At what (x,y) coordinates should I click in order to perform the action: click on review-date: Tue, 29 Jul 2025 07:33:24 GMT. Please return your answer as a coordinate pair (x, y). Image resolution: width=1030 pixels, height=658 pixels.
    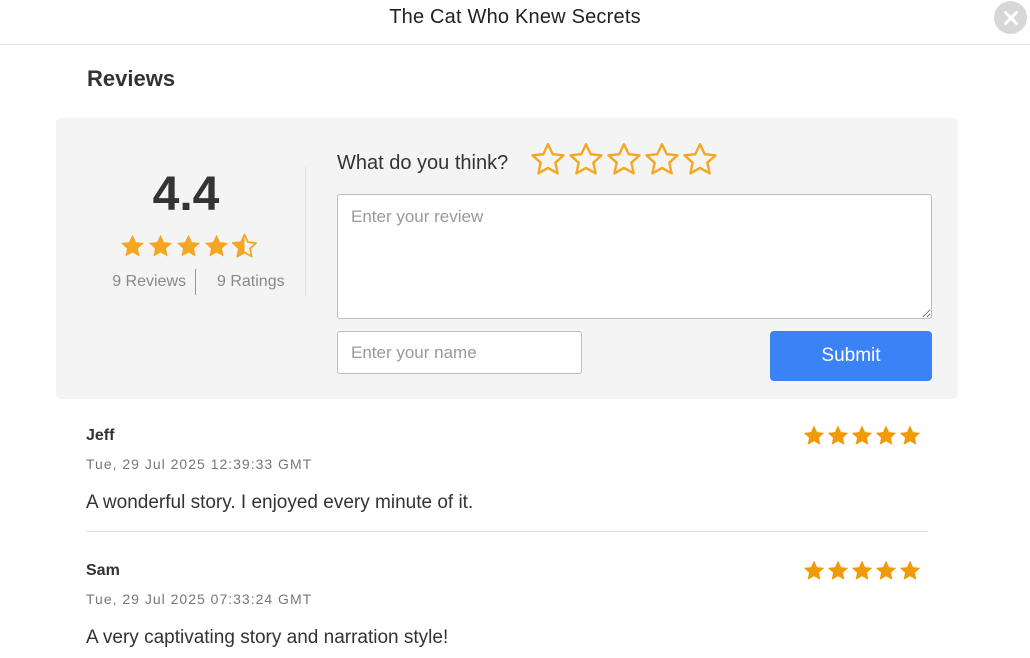
    Looking at the image, I should click on (199, 599).